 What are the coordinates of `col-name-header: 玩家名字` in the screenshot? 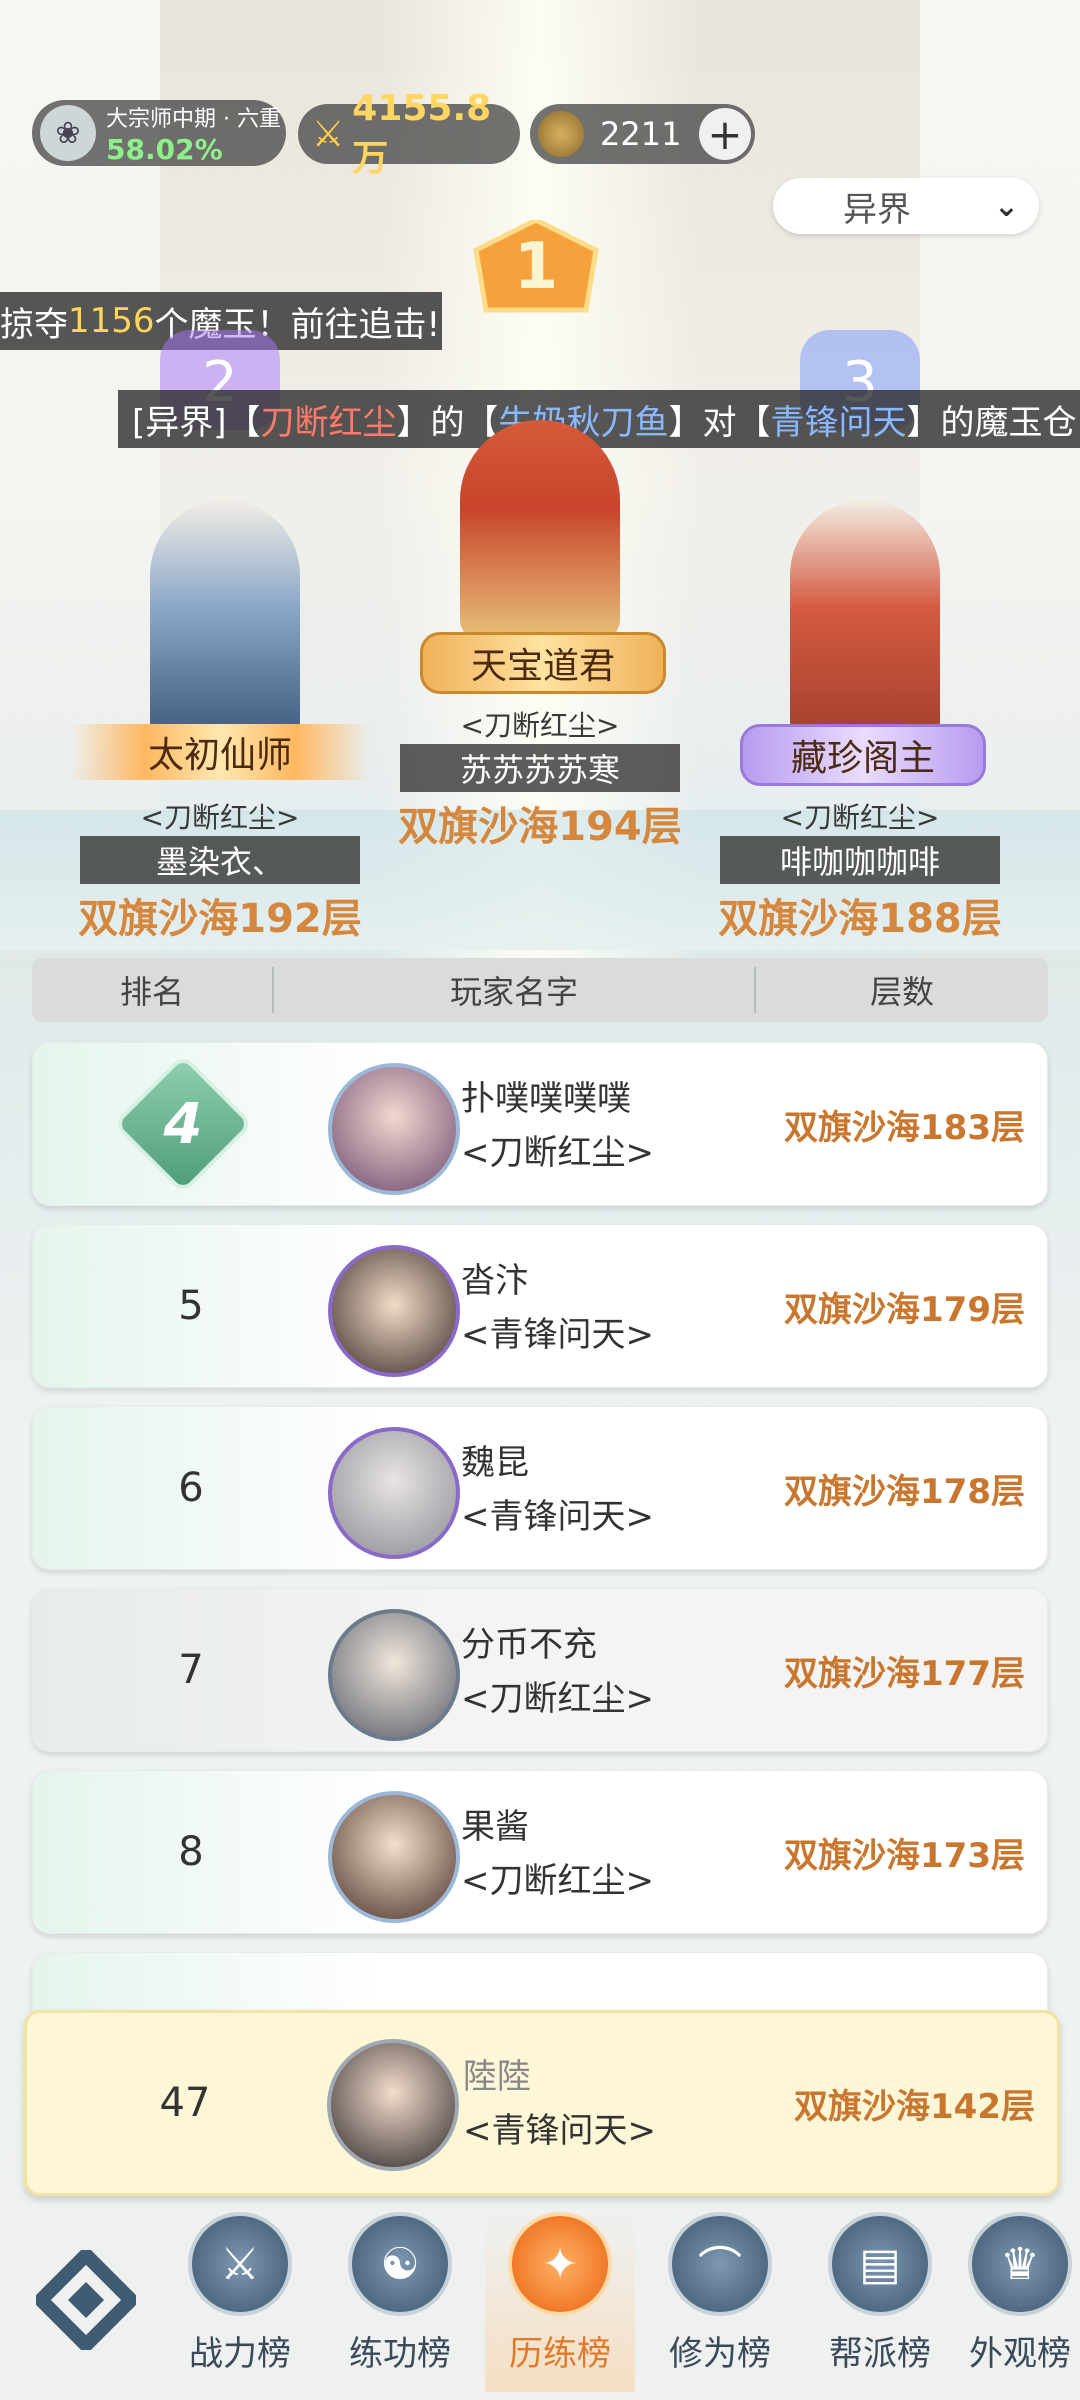 It's located at (515, 990).